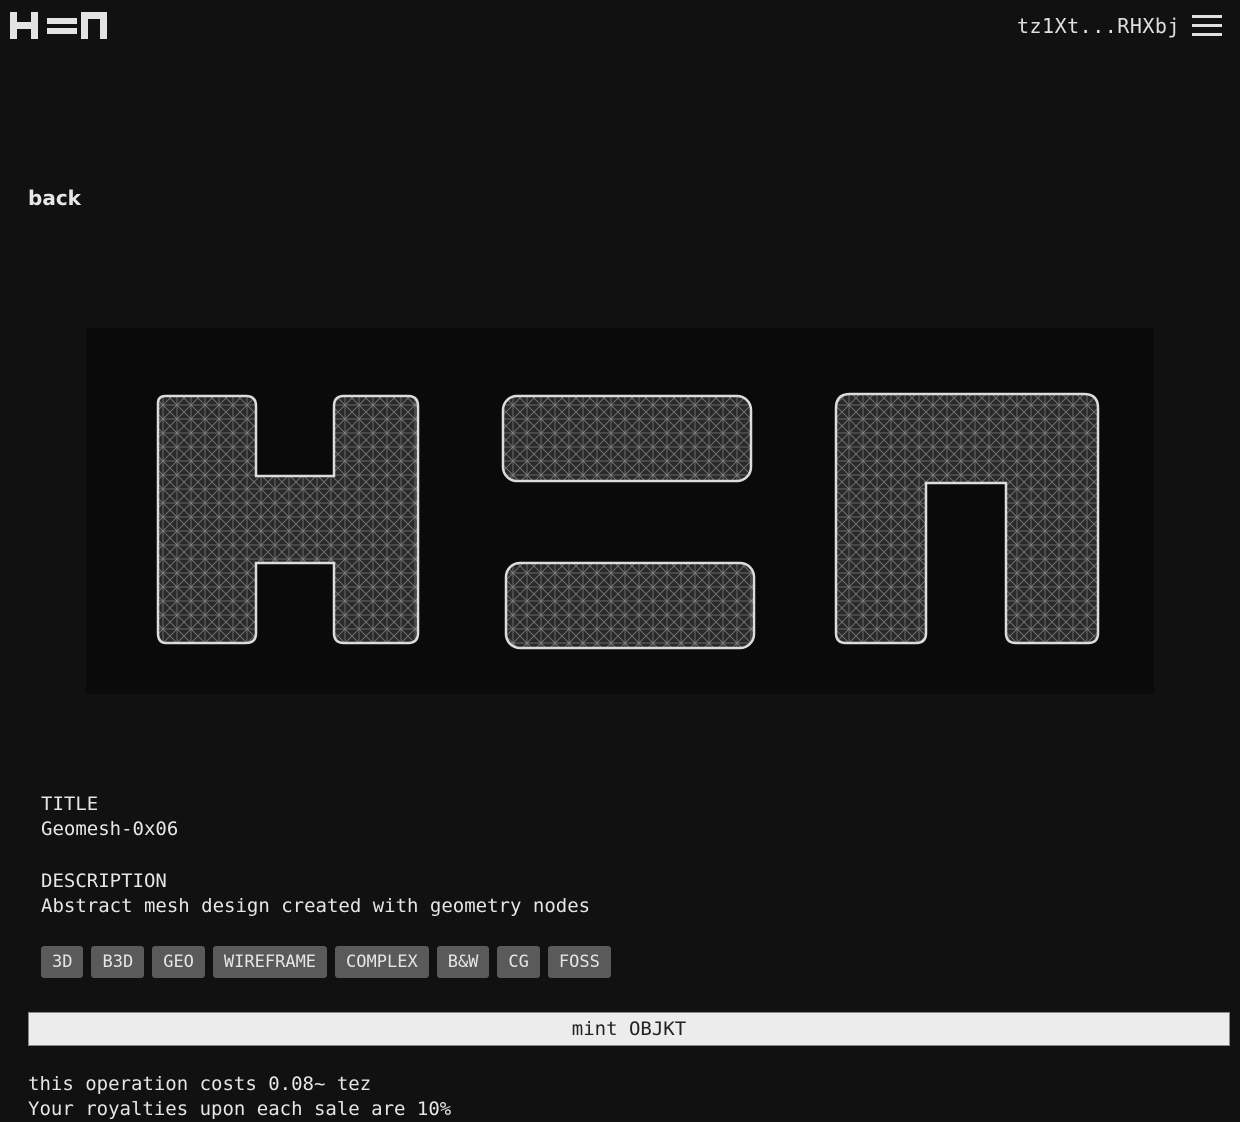 This screenshot has width=1240, height=1122. What do you see at coordinates (1098, 26) in the screenshot?
I see `wallet-address: tz1Xt...RHXbj` at bounding box center [1098, 26].